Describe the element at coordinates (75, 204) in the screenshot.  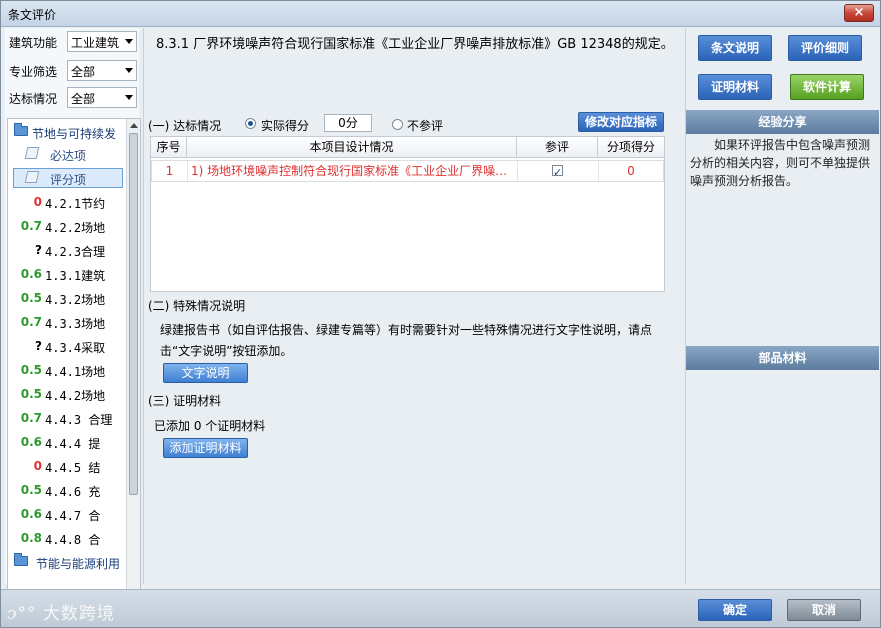
I see `item-code: 4.2.1节约` at that location.